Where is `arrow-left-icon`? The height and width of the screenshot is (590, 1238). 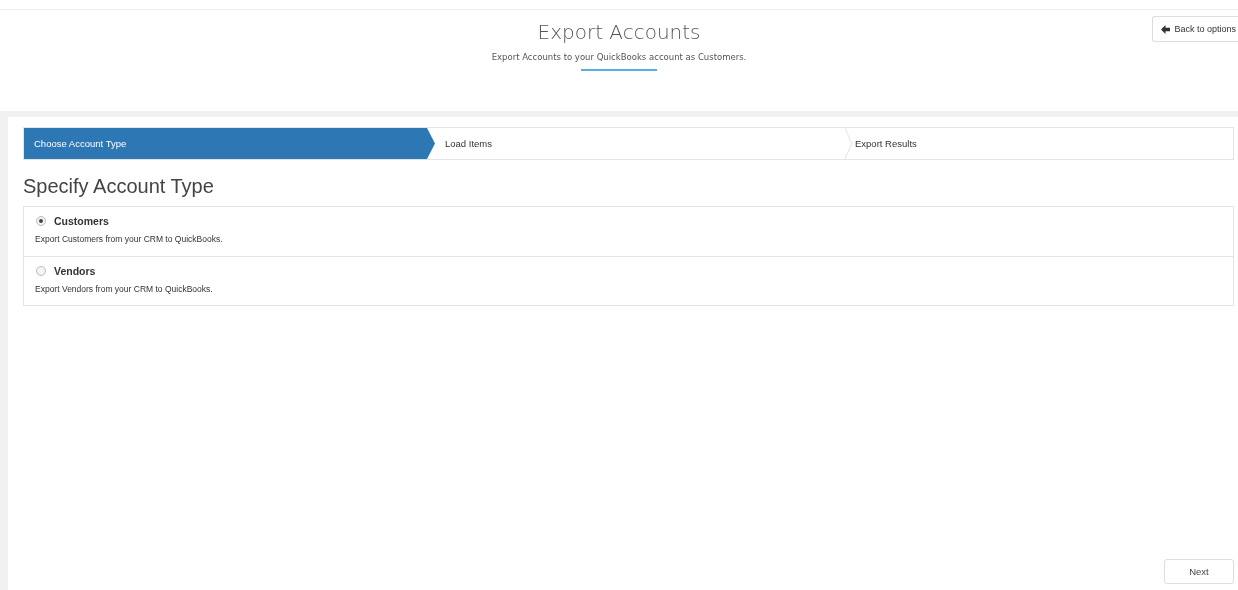
arrow-left-icon is located at coordinates (1166, 29).